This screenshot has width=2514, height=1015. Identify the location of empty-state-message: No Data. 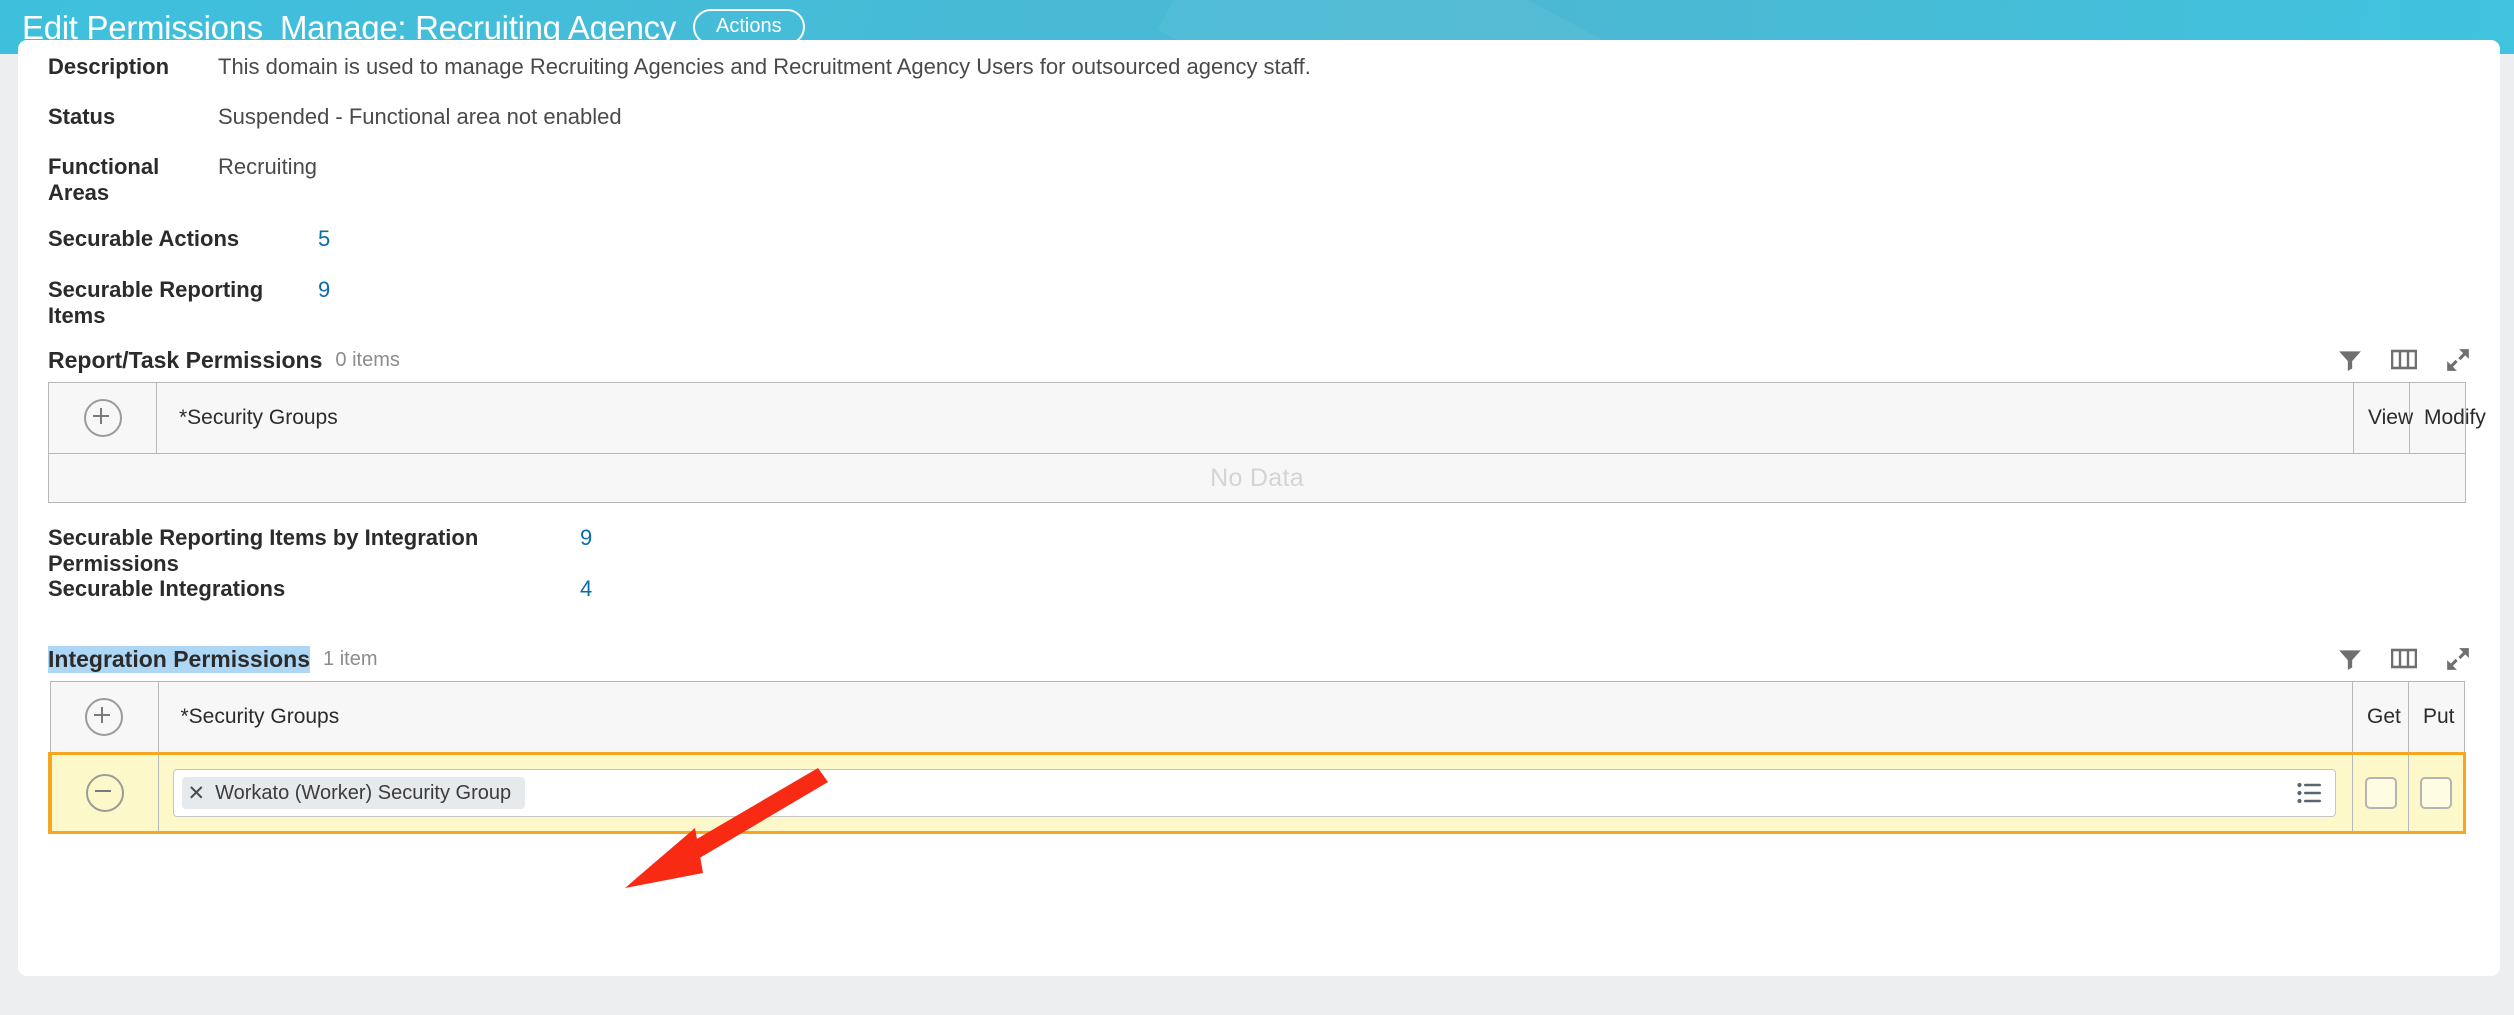
(1257, 478).